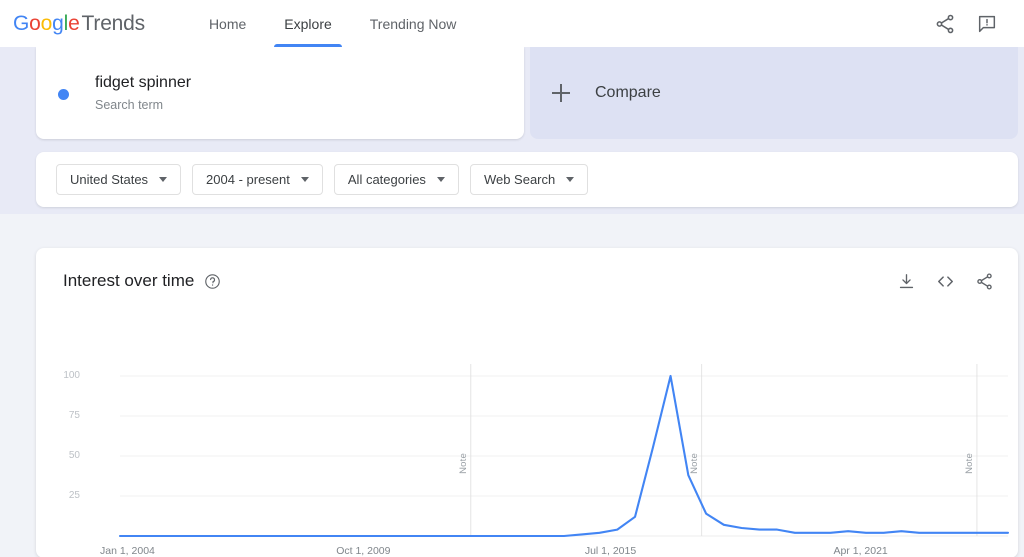 Image resolution: width=1024 pixels, height=557 pixels. What do you see at coordinates (129, 105) in the screenshot?
I see `search-term-type: Search term` at bounding box center [129, 105].